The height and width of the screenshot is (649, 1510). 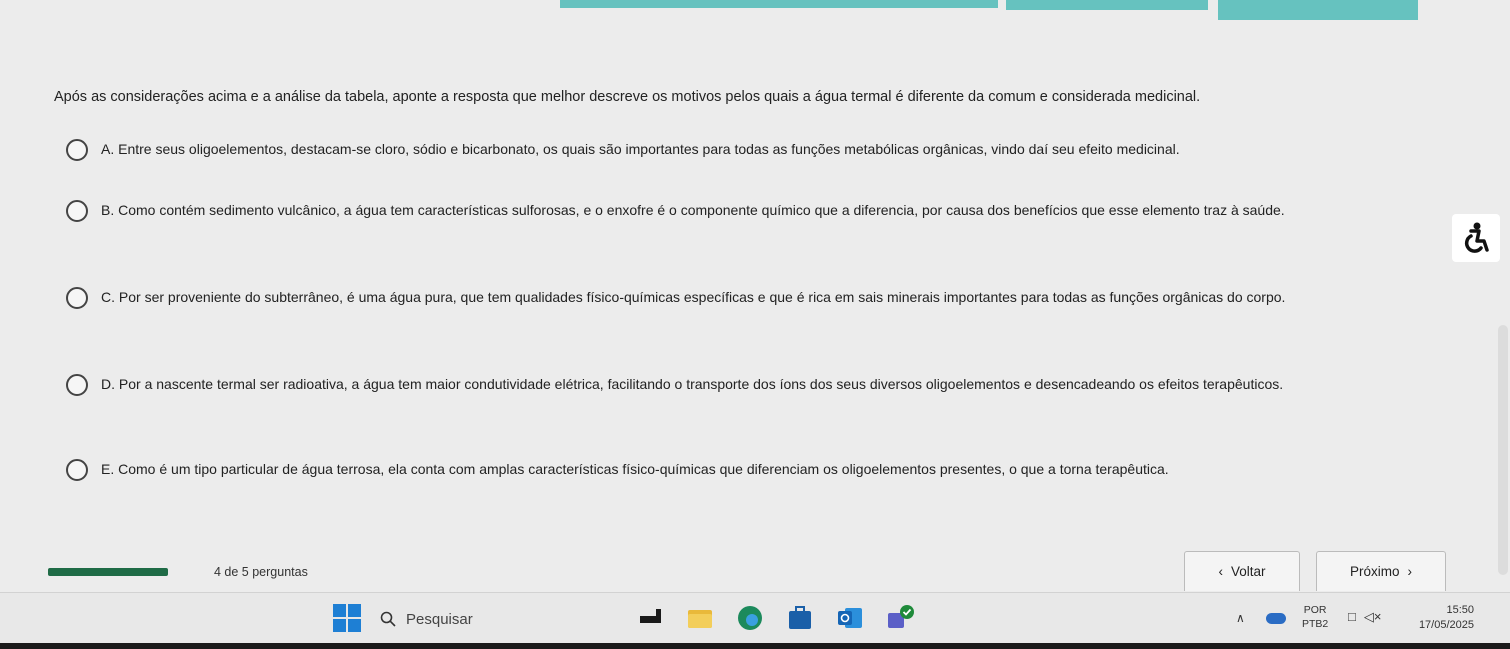 I want to click on top-header-bar, so click(x=755, y=11).